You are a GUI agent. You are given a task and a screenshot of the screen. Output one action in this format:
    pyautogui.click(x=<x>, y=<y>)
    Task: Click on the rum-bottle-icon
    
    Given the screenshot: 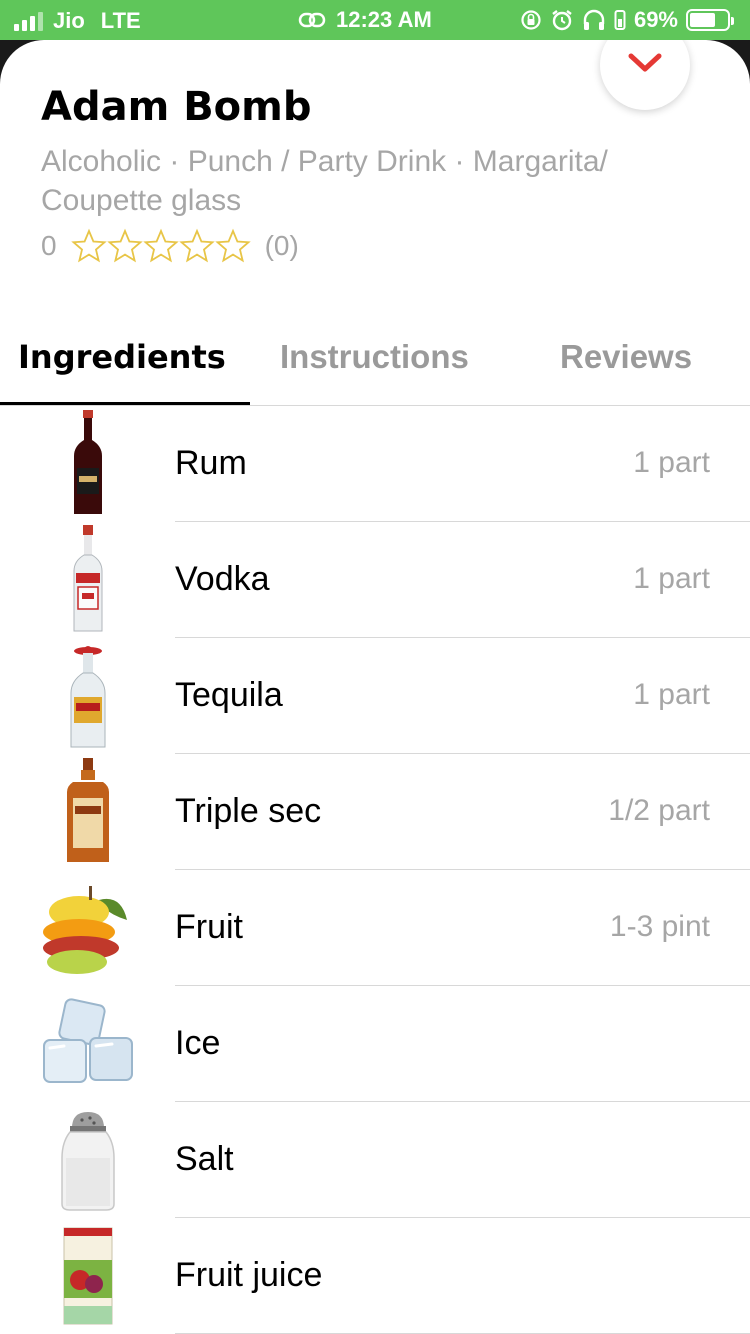 What is the action you would take?
    pyautogui.click(x=88, y=464)
    